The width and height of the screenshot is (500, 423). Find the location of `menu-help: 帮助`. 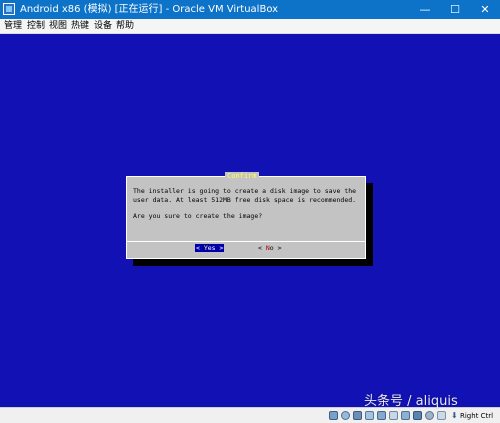

menu-help: 帮助 is located at coordinates (125, 26).